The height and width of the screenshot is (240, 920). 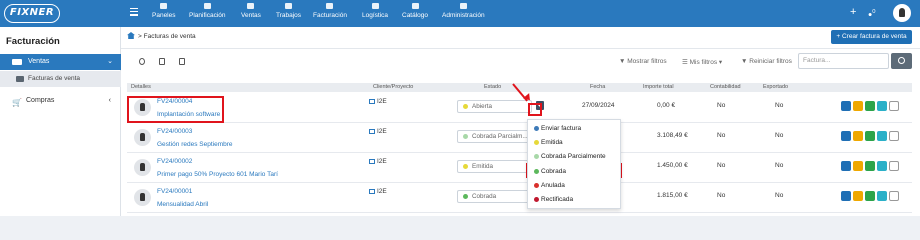 What do you see at coordinates (32, 13) in the screenshot?
I see `fixner-logo: FIXNER` at bounding box center [32, 13].